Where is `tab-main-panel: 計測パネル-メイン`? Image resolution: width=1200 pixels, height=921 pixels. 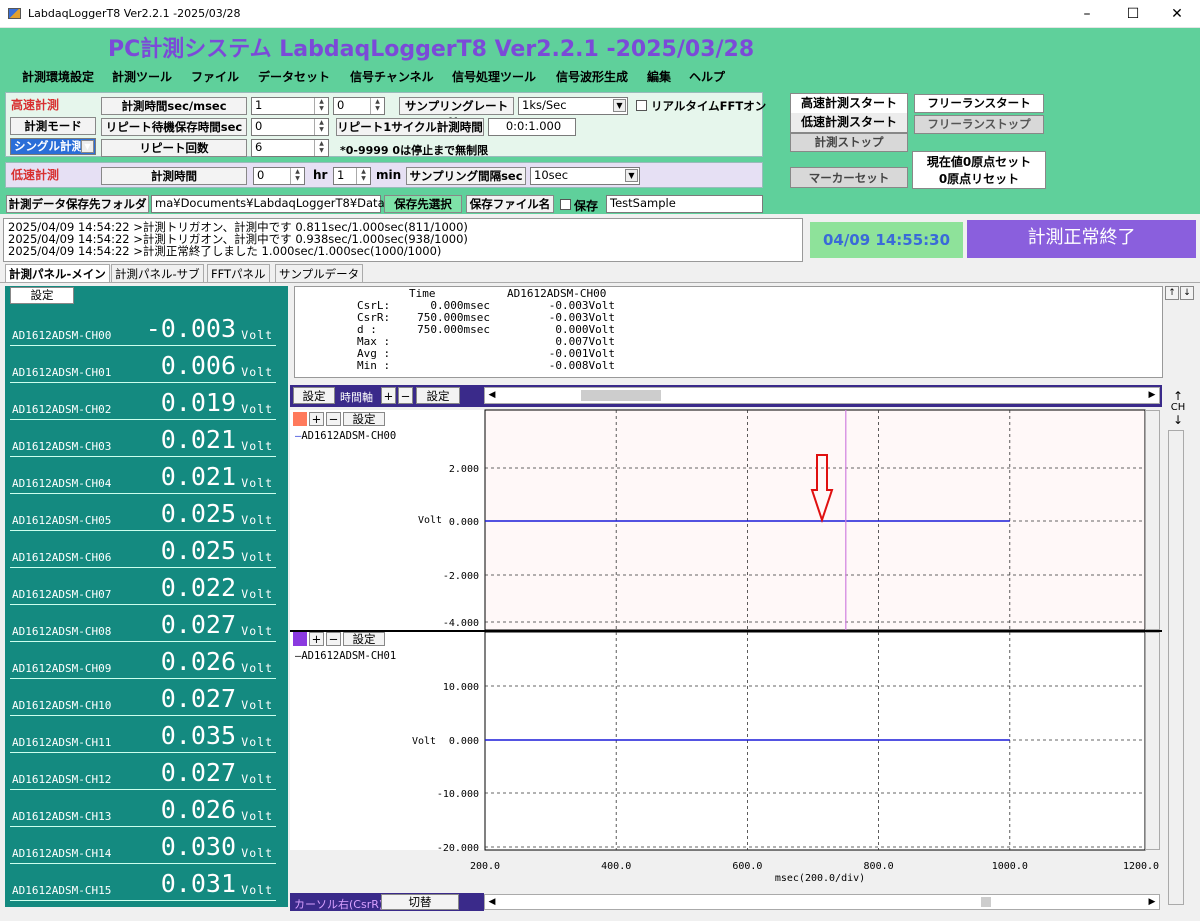
tab-main-panel: 計測パネル-メイン is located at coordinates (57, 273).